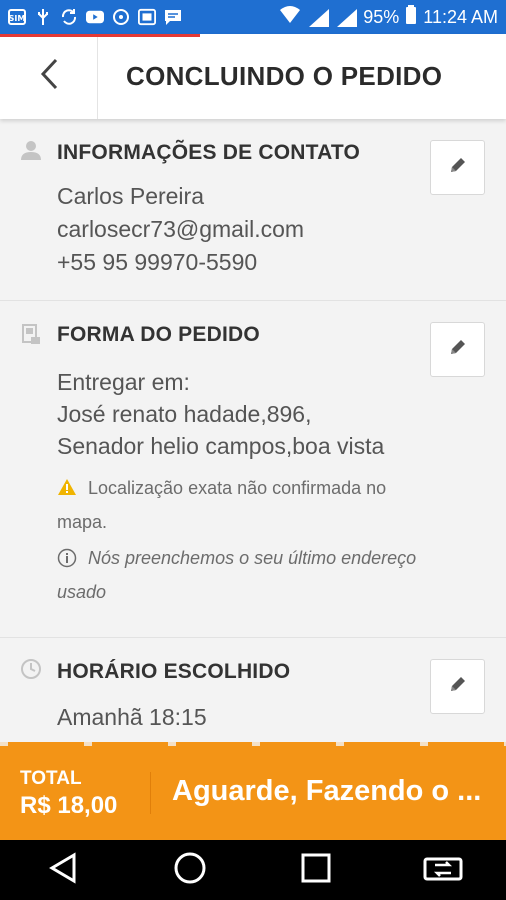 Image resolution: width=506 pixels, height=900 pixels. What do you see at coordinates (209, 152) in the screenshot?
I see `contact-title: INFORMAÇÕES DE CONTATO` at bounding box center [209, 152].